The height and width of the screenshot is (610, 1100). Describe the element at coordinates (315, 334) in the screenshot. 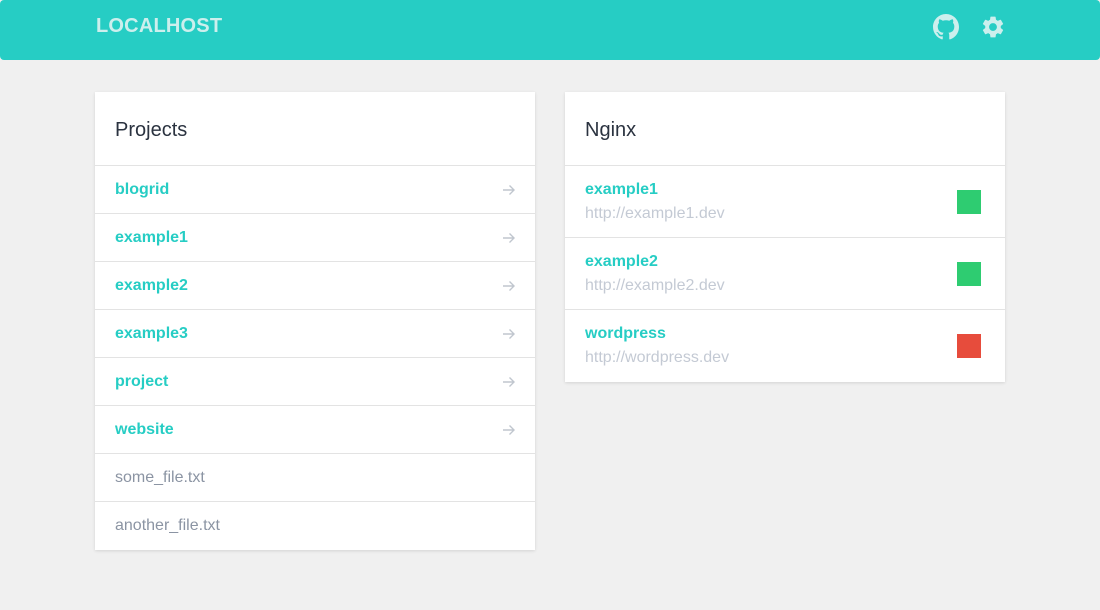

I see `project-row-example3: example3` at that location.